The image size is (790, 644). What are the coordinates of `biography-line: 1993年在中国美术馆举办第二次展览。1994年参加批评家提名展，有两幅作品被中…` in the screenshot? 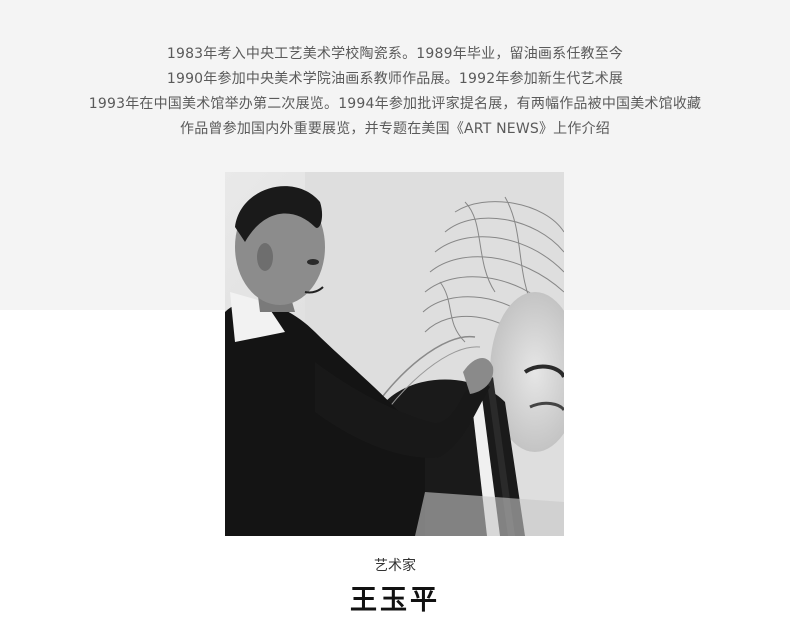 It's located at (395, 104).